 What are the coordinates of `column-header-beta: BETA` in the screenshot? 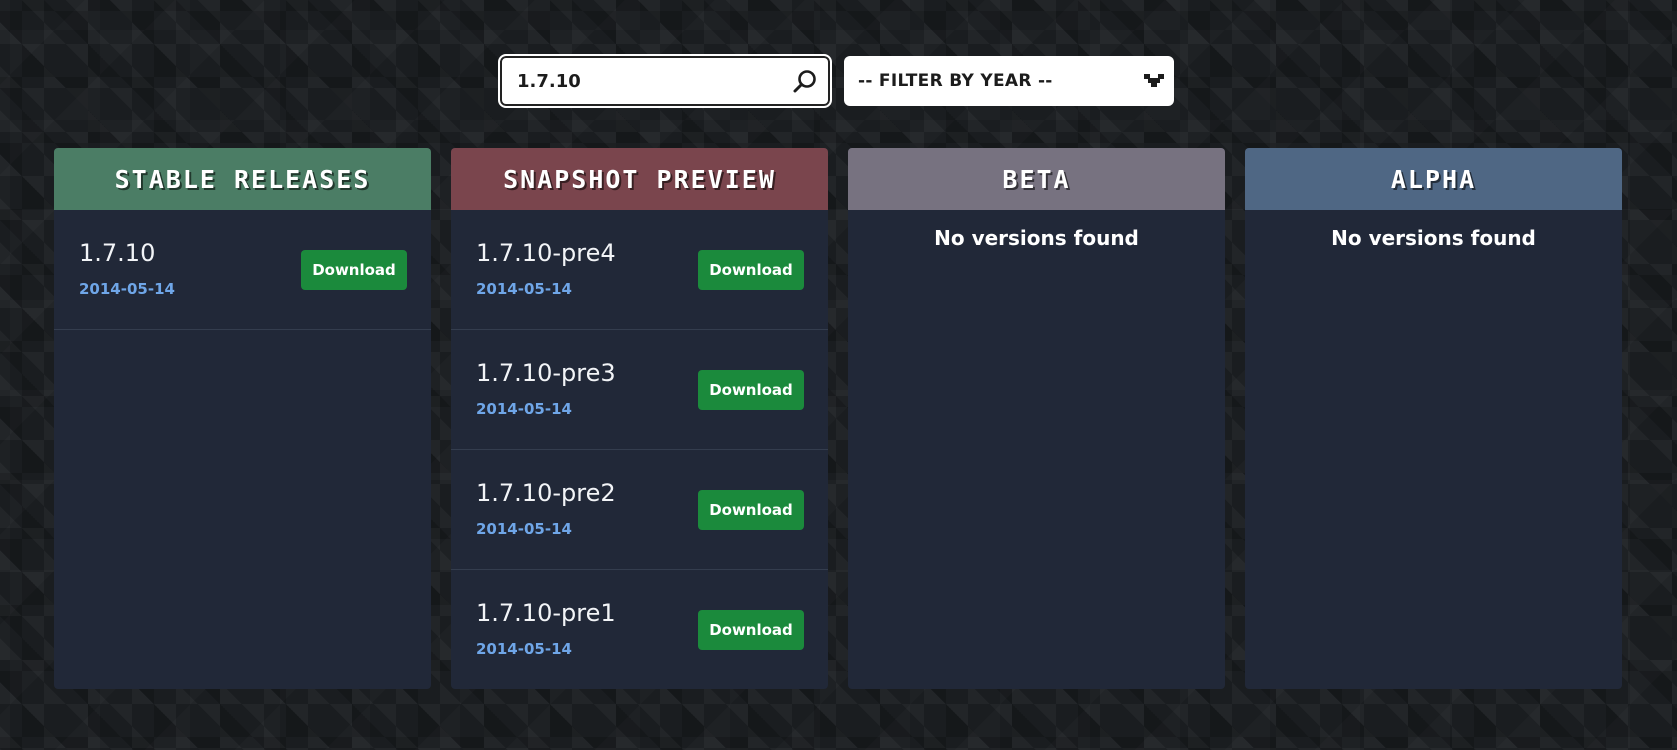 It's located at (1036, 179).